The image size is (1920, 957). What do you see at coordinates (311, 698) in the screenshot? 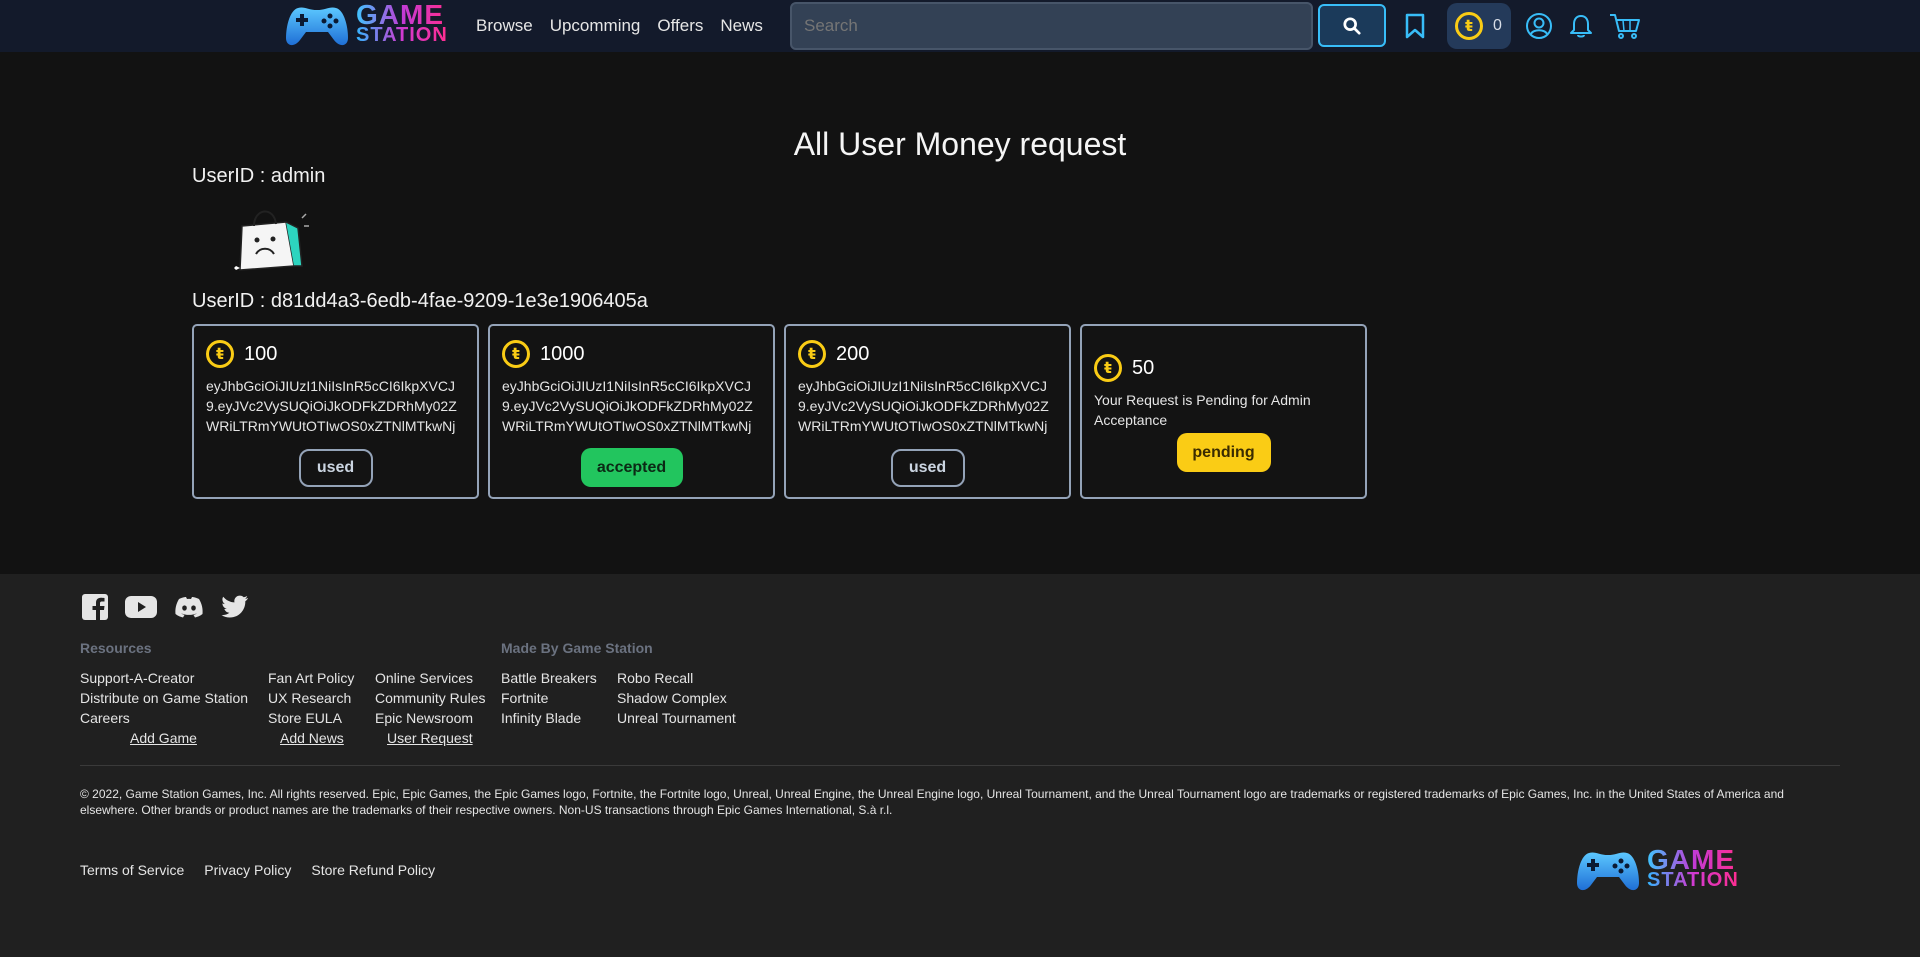
I see `footer-link: UX Research` at bounding box center [311, 698].